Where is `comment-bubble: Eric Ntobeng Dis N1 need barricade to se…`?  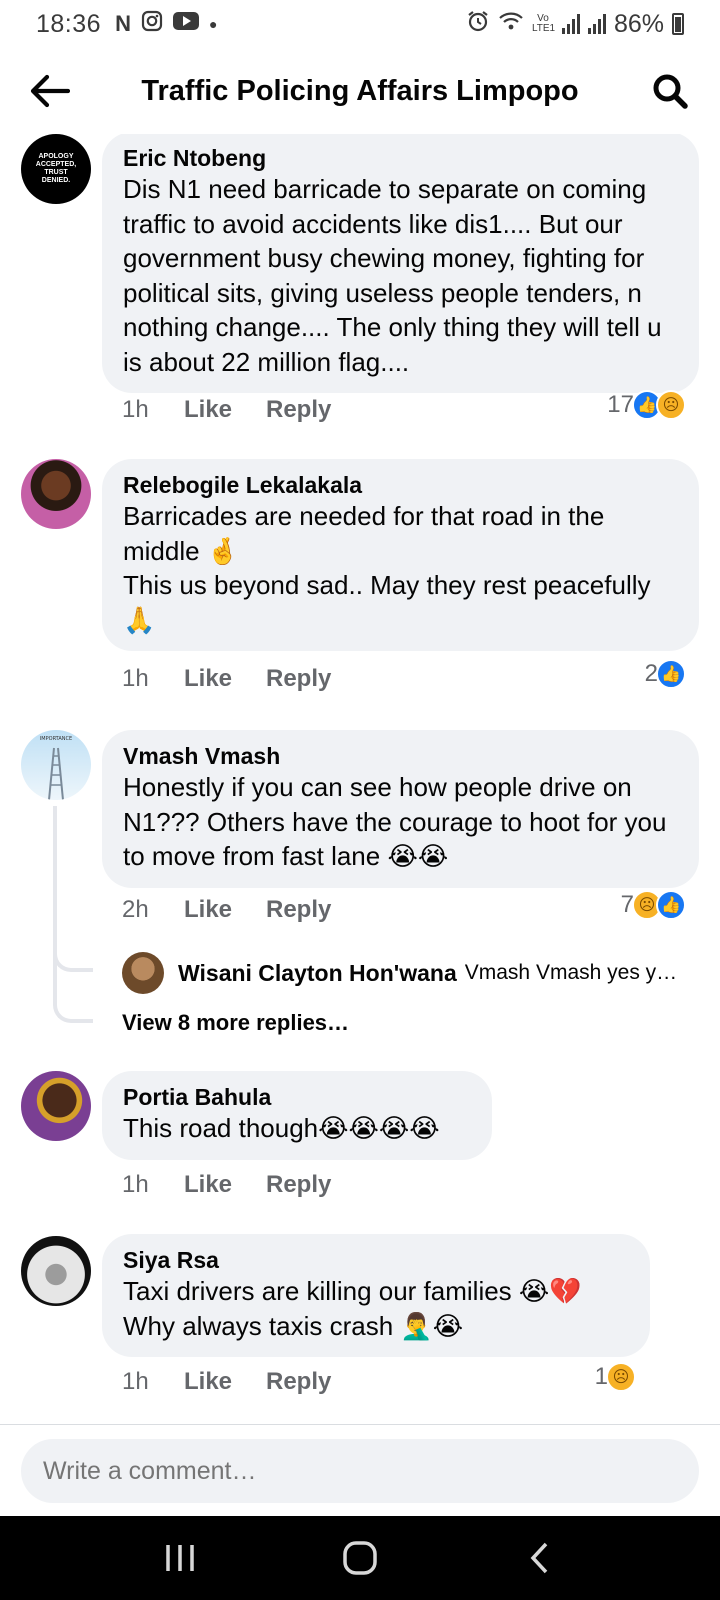
comment-bubble: Eric Ntobeng Dis N1 need barricade to se… is located at coordinates (400, 263).